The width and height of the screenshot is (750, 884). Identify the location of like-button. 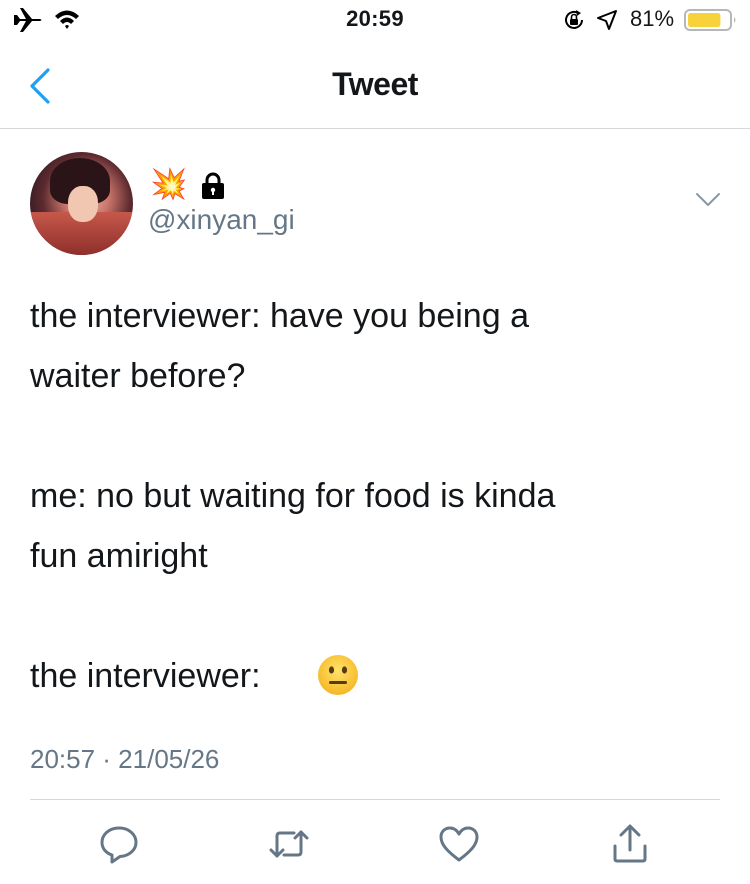
(459, 844).